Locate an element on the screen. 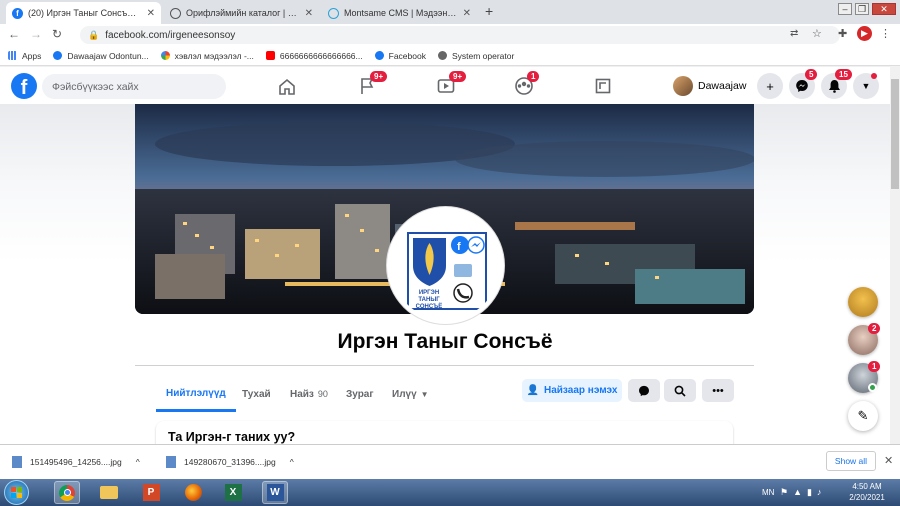  profile-chip: Dawaajaw is located at coordinates (709, 86).